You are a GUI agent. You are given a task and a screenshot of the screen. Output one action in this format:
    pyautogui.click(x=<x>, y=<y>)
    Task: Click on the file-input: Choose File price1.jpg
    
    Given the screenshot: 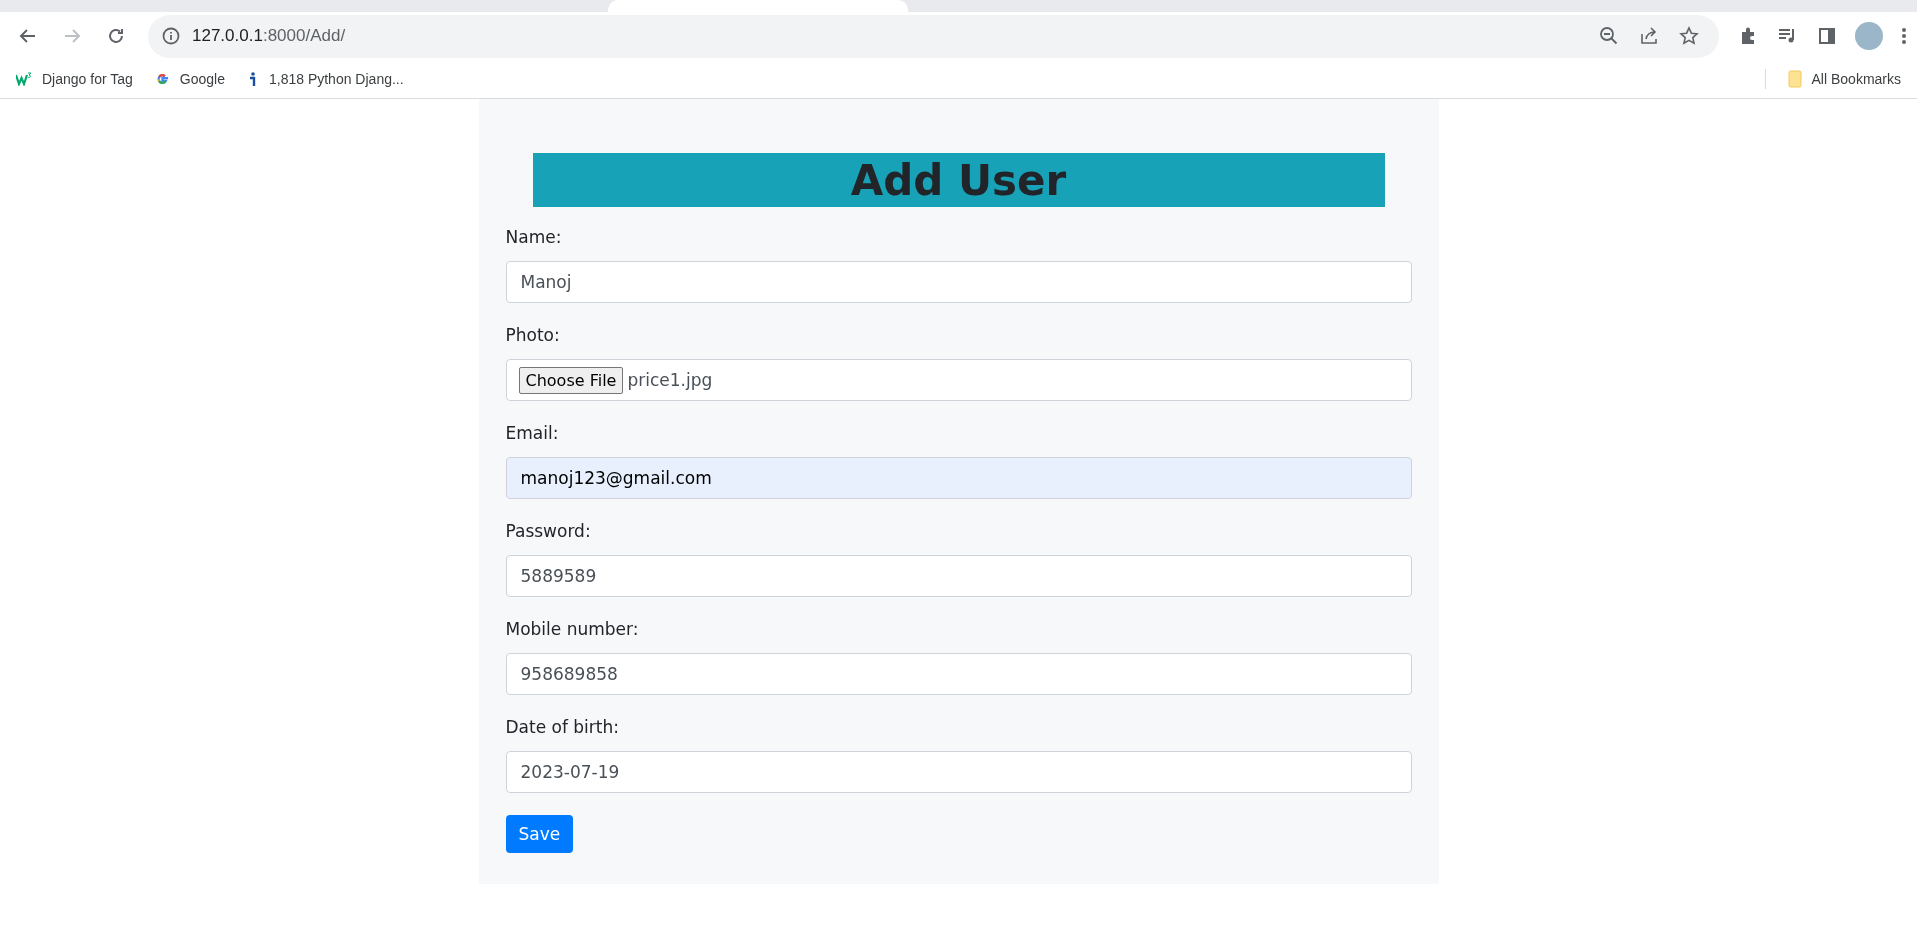 What is the action you would take?
    pyautogui.click(x=958, y=380)
    